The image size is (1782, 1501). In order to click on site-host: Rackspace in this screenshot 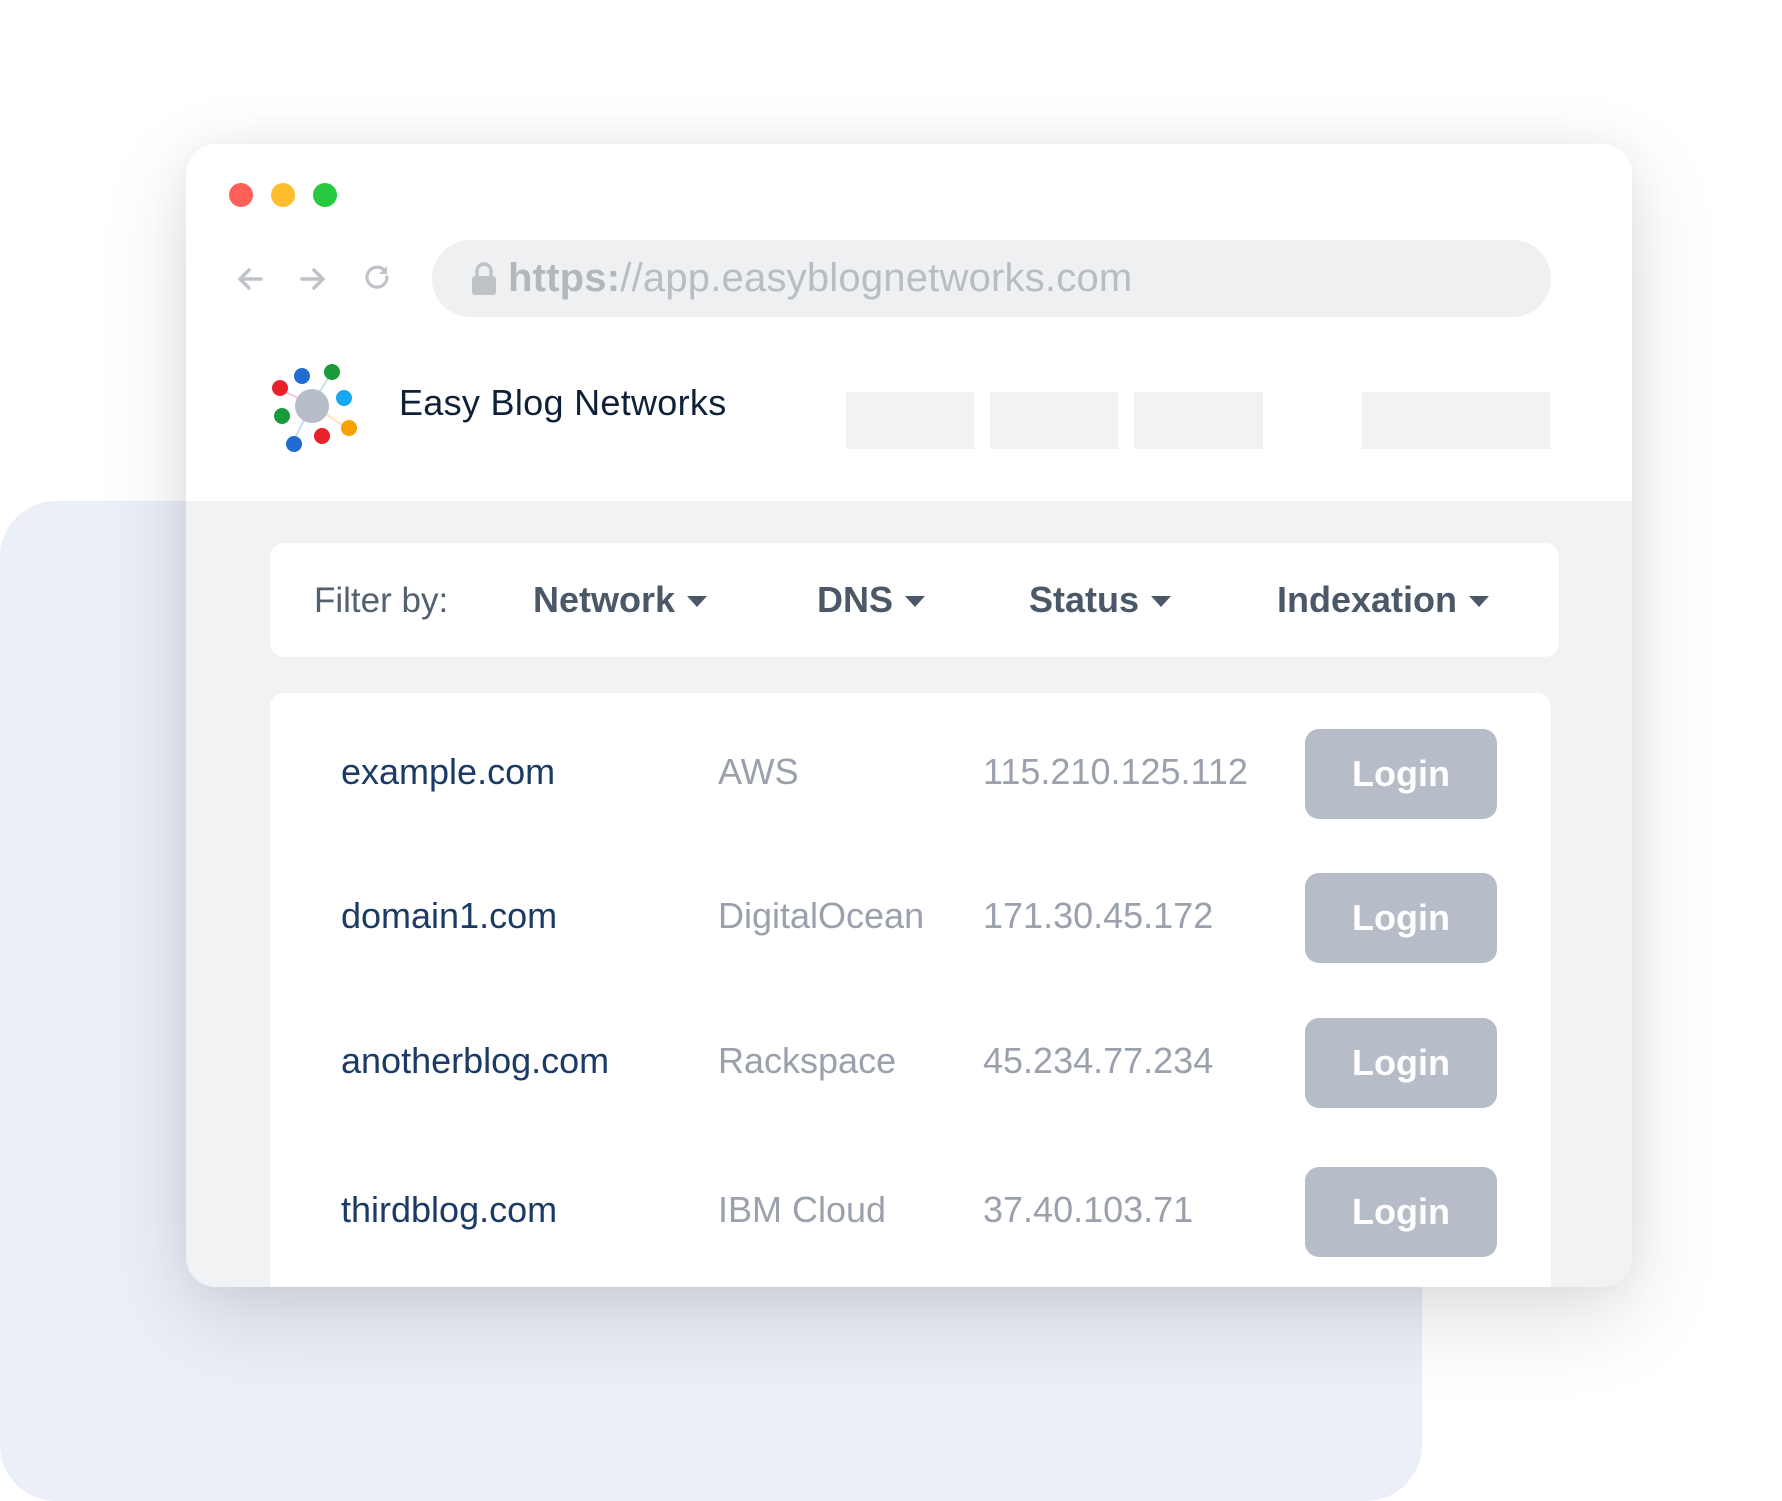, I will do `click(807, 1060)`.